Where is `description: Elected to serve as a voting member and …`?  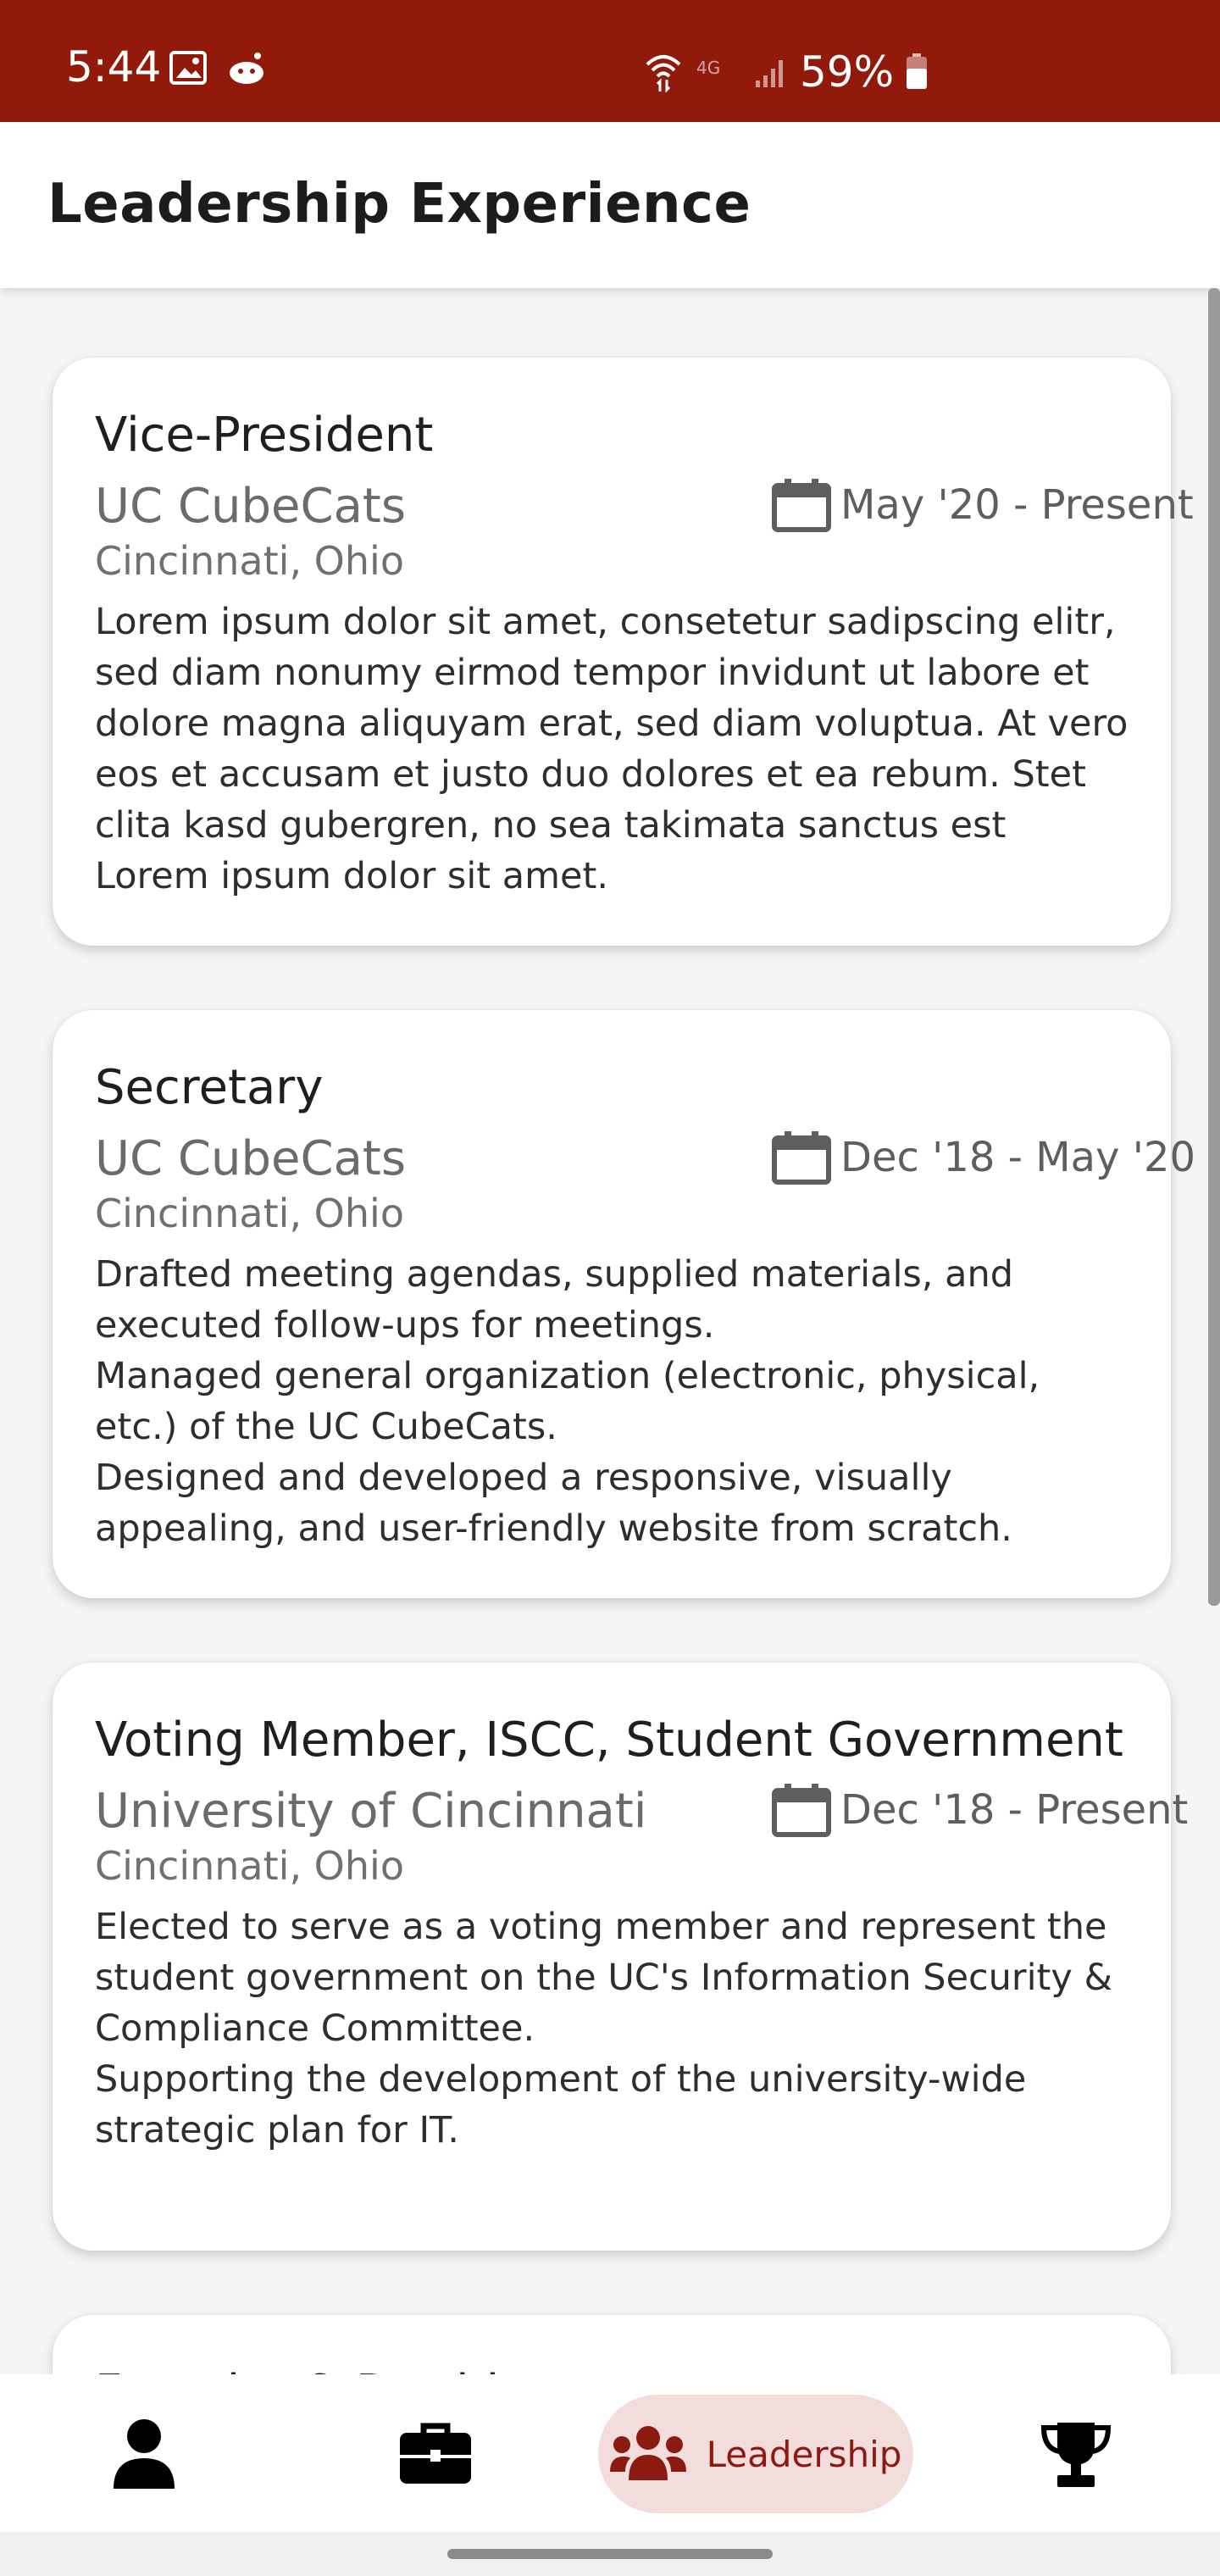
description: Elected to serve as a voting member and … is located at coordinates (604, 2029).